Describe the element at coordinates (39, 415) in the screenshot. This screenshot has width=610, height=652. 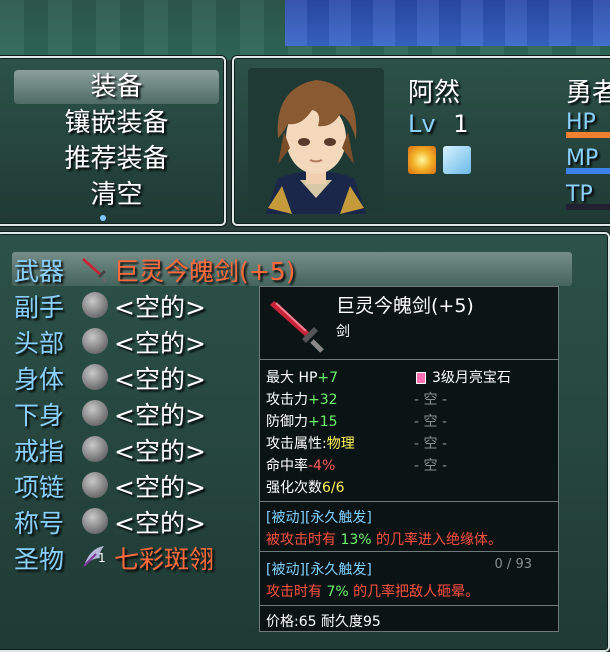
I see `slot-label: 下身` at that location.